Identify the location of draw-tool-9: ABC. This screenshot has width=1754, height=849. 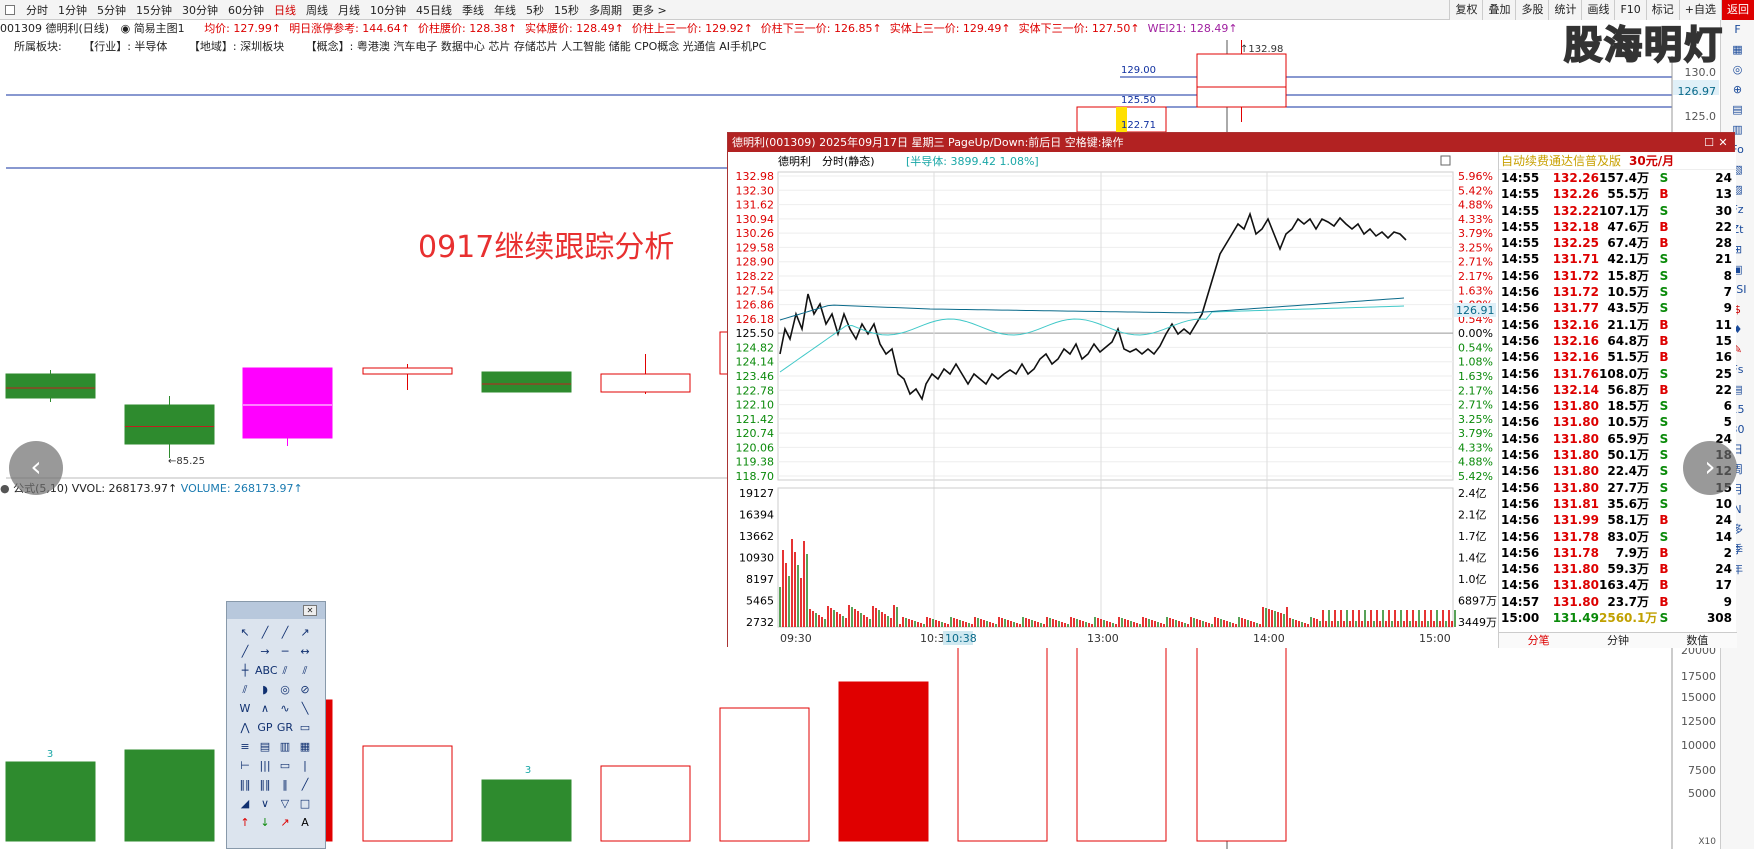
(266, 670).